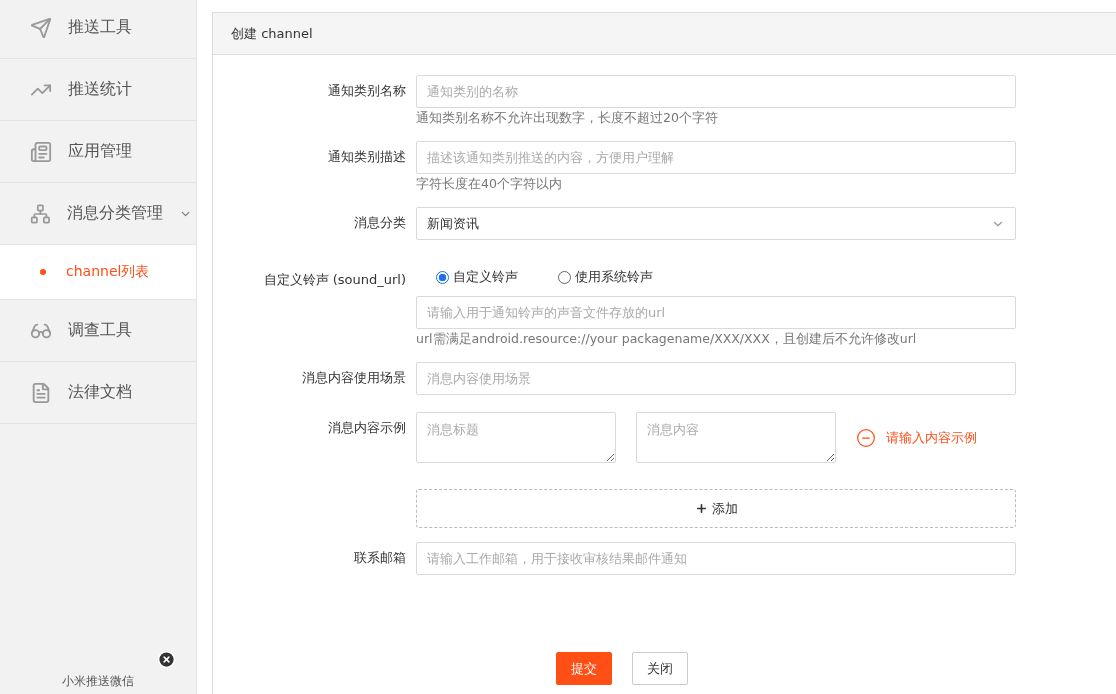 This screenshot has height=694, width=1116. I want to click on field-label: 联系邮箱, so click(379, 558).